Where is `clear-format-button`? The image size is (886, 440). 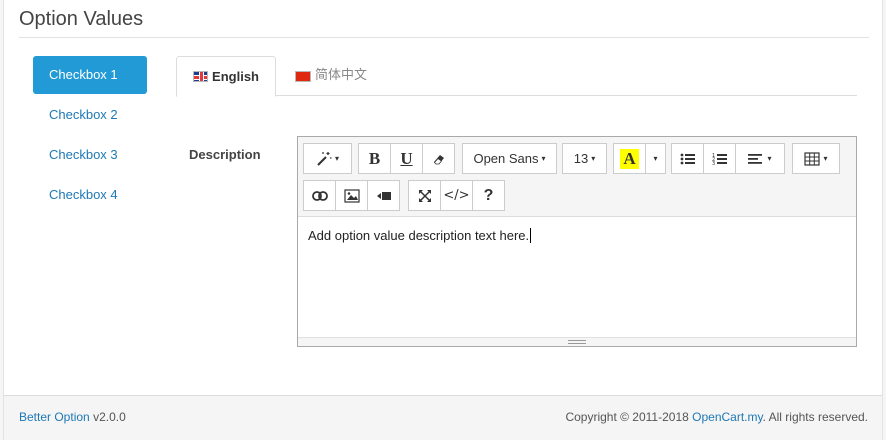
clear-format-button is located at coordinates (438, 158).